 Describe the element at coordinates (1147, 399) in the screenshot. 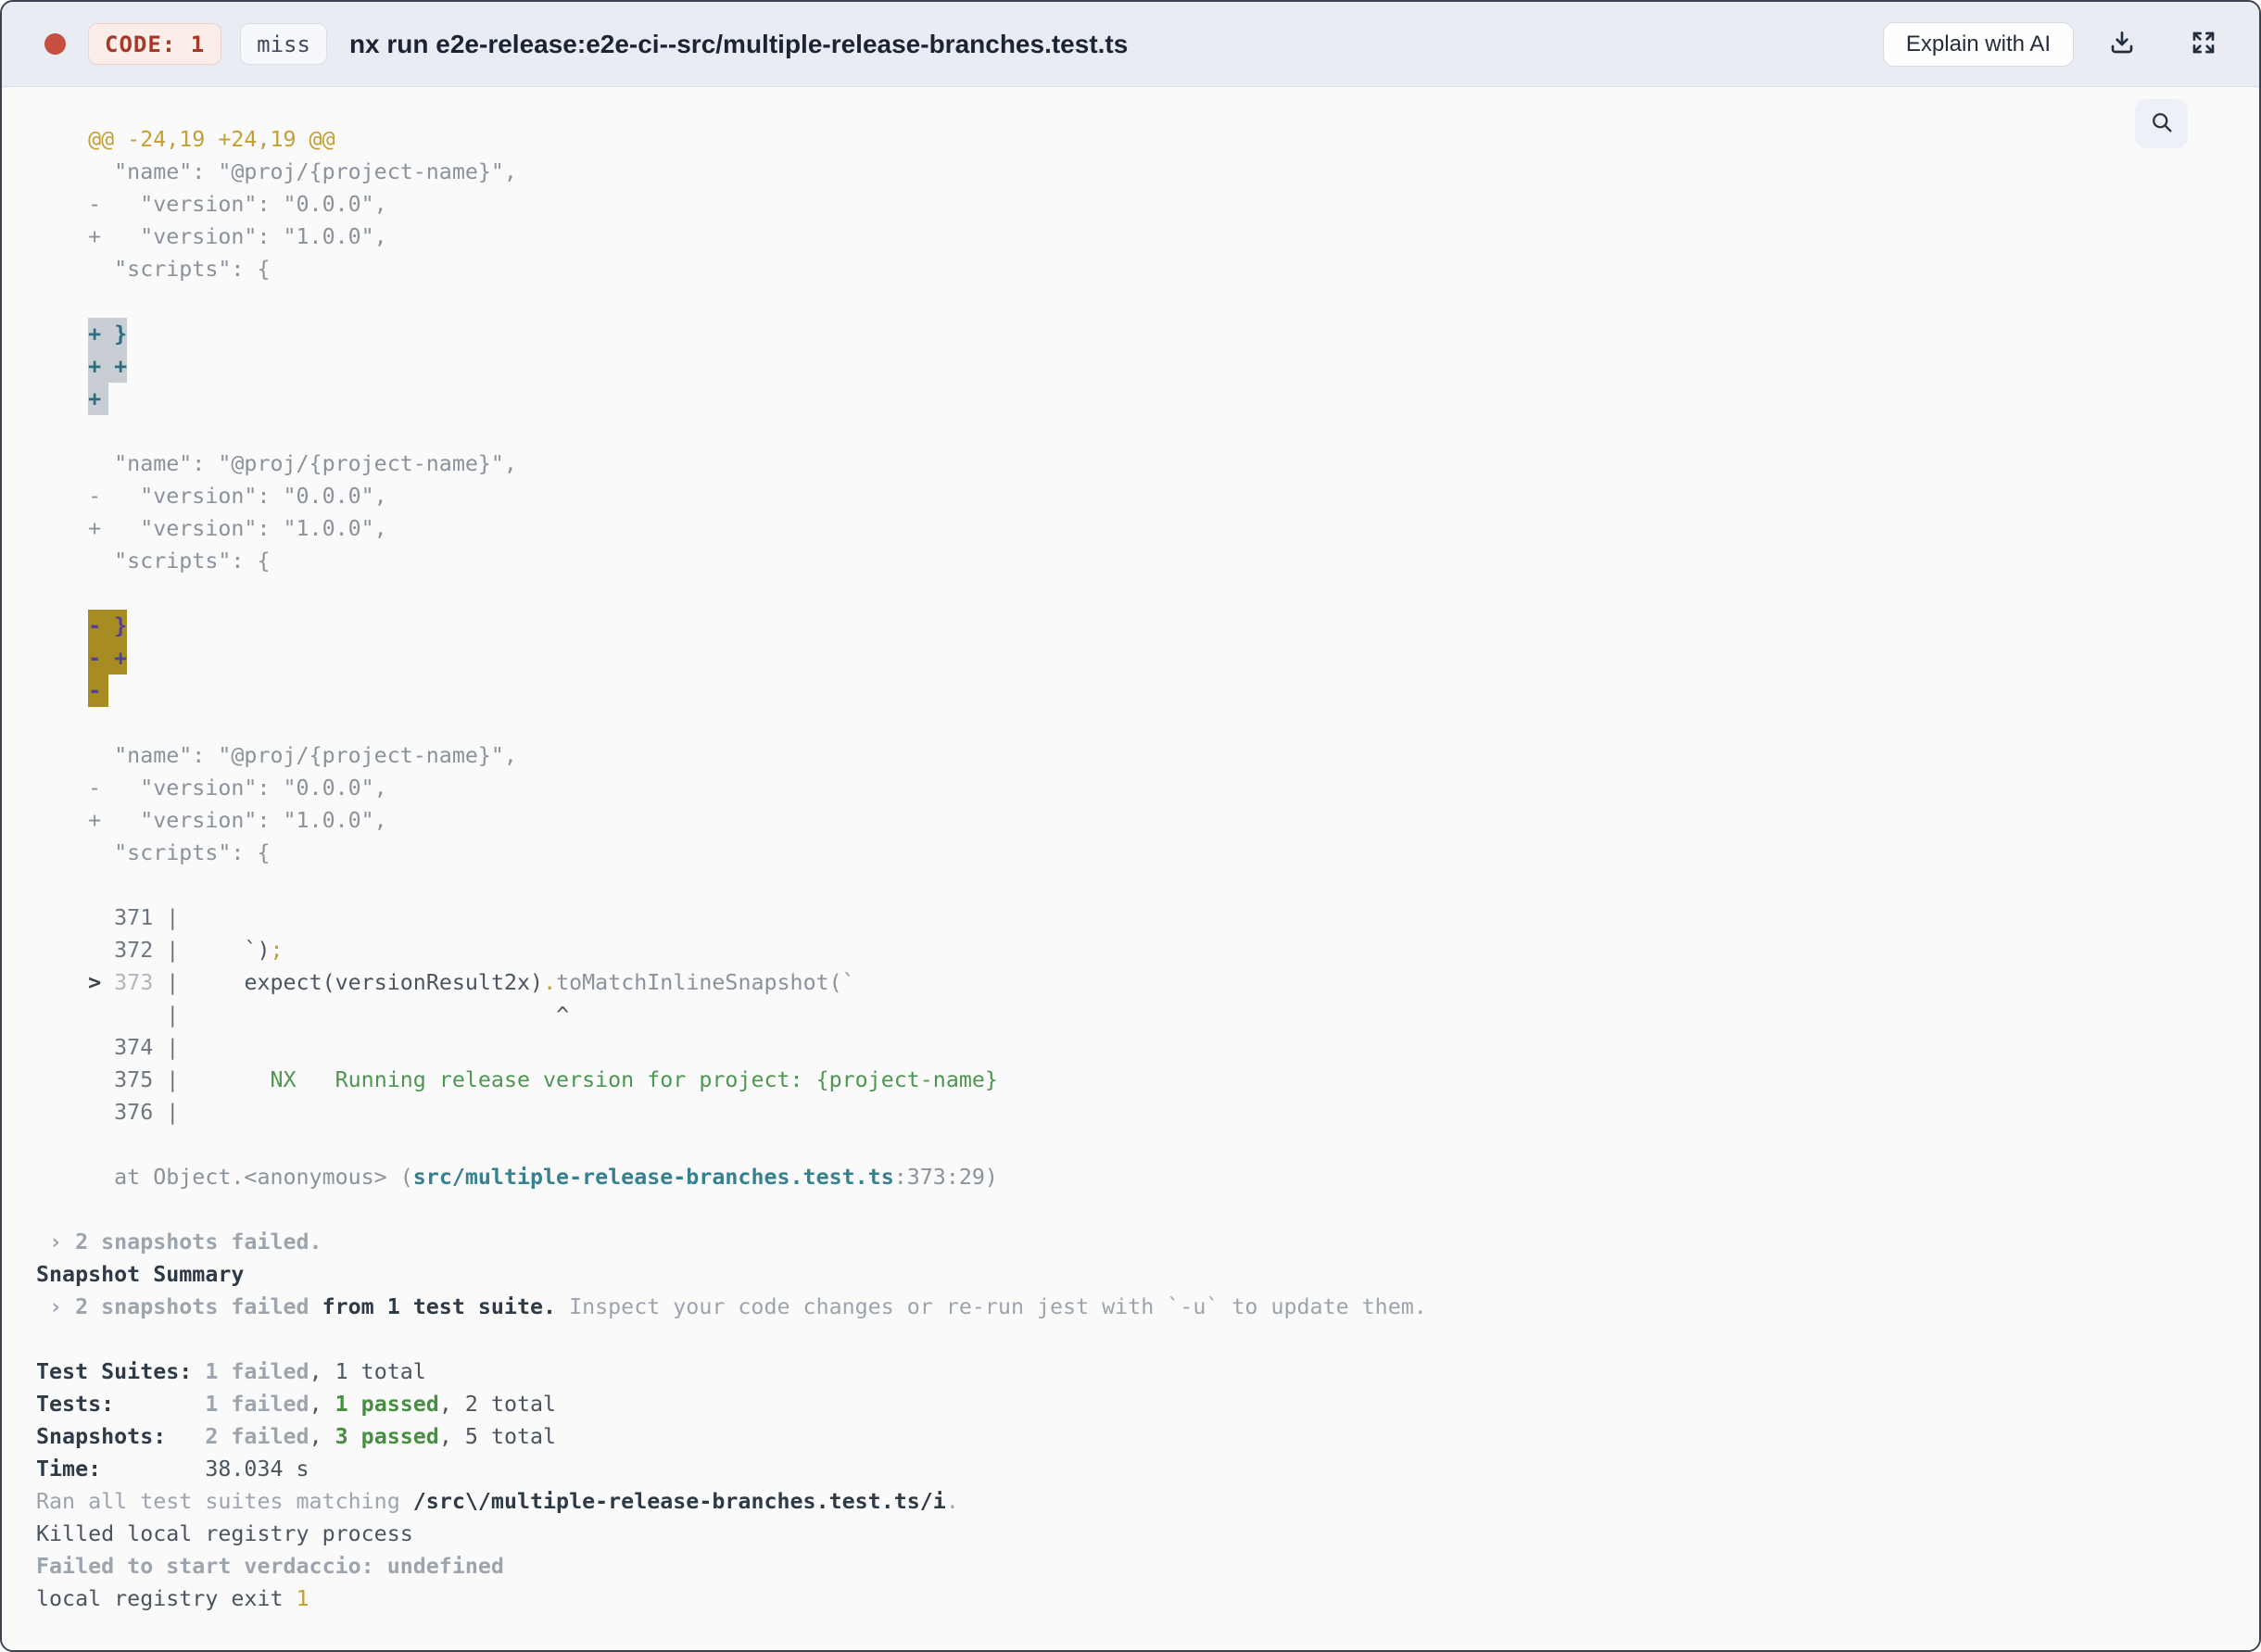

I see `terminal-line: +` at that location.